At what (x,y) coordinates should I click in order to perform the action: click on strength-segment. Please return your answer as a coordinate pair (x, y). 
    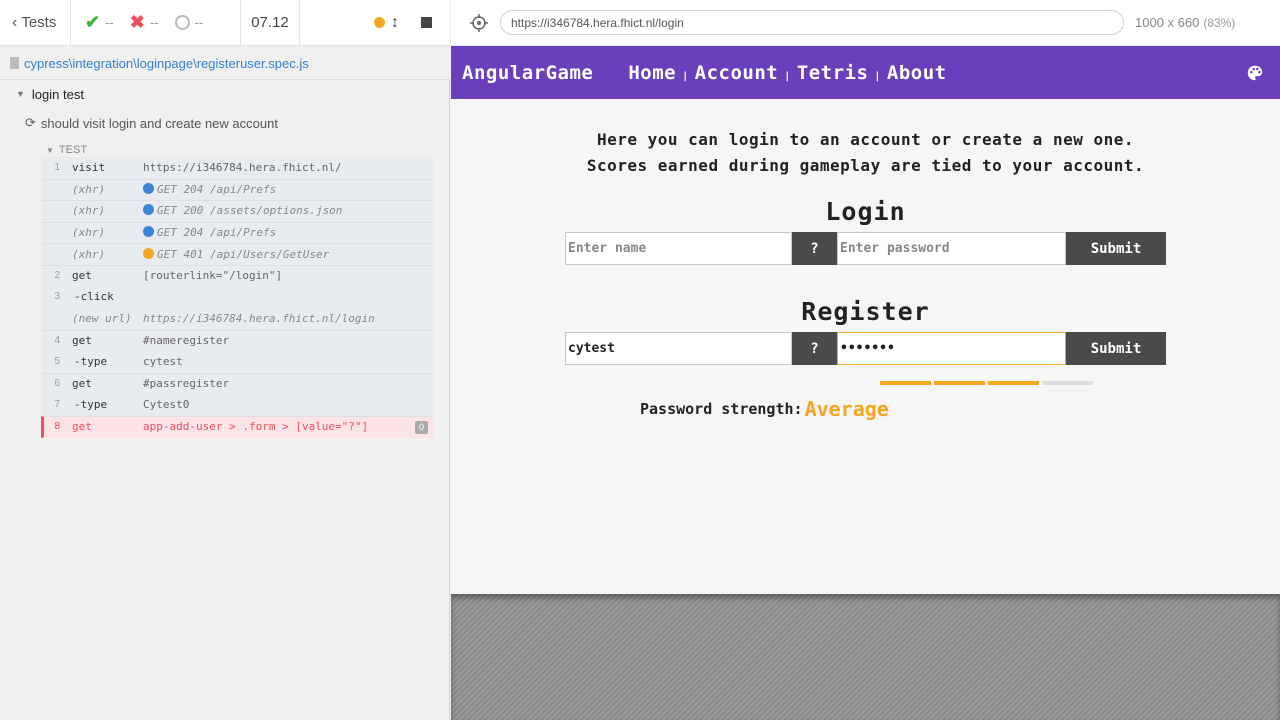
    Looking at the image, I should click on (1013, 383).